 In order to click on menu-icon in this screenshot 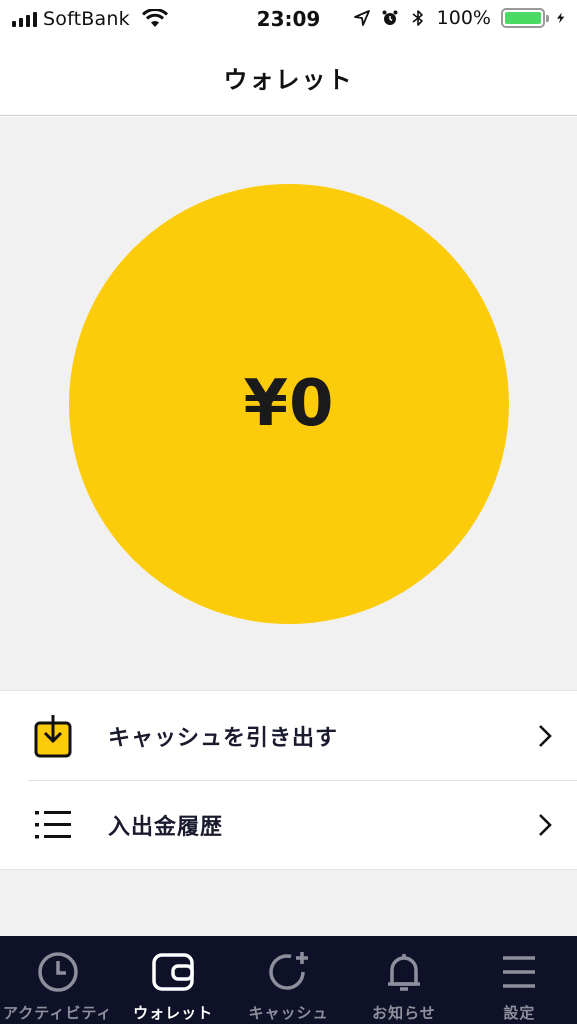, I will do `click(519, 972)`.